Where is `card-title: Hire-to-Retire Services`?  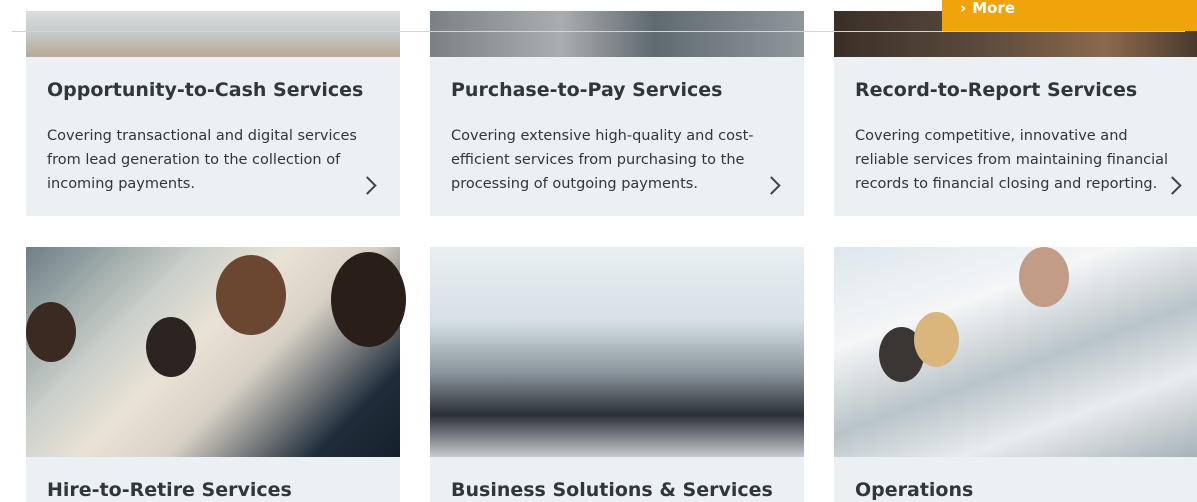 card-title: Hire-to-Retire Services is located at coordinates (169, 490).